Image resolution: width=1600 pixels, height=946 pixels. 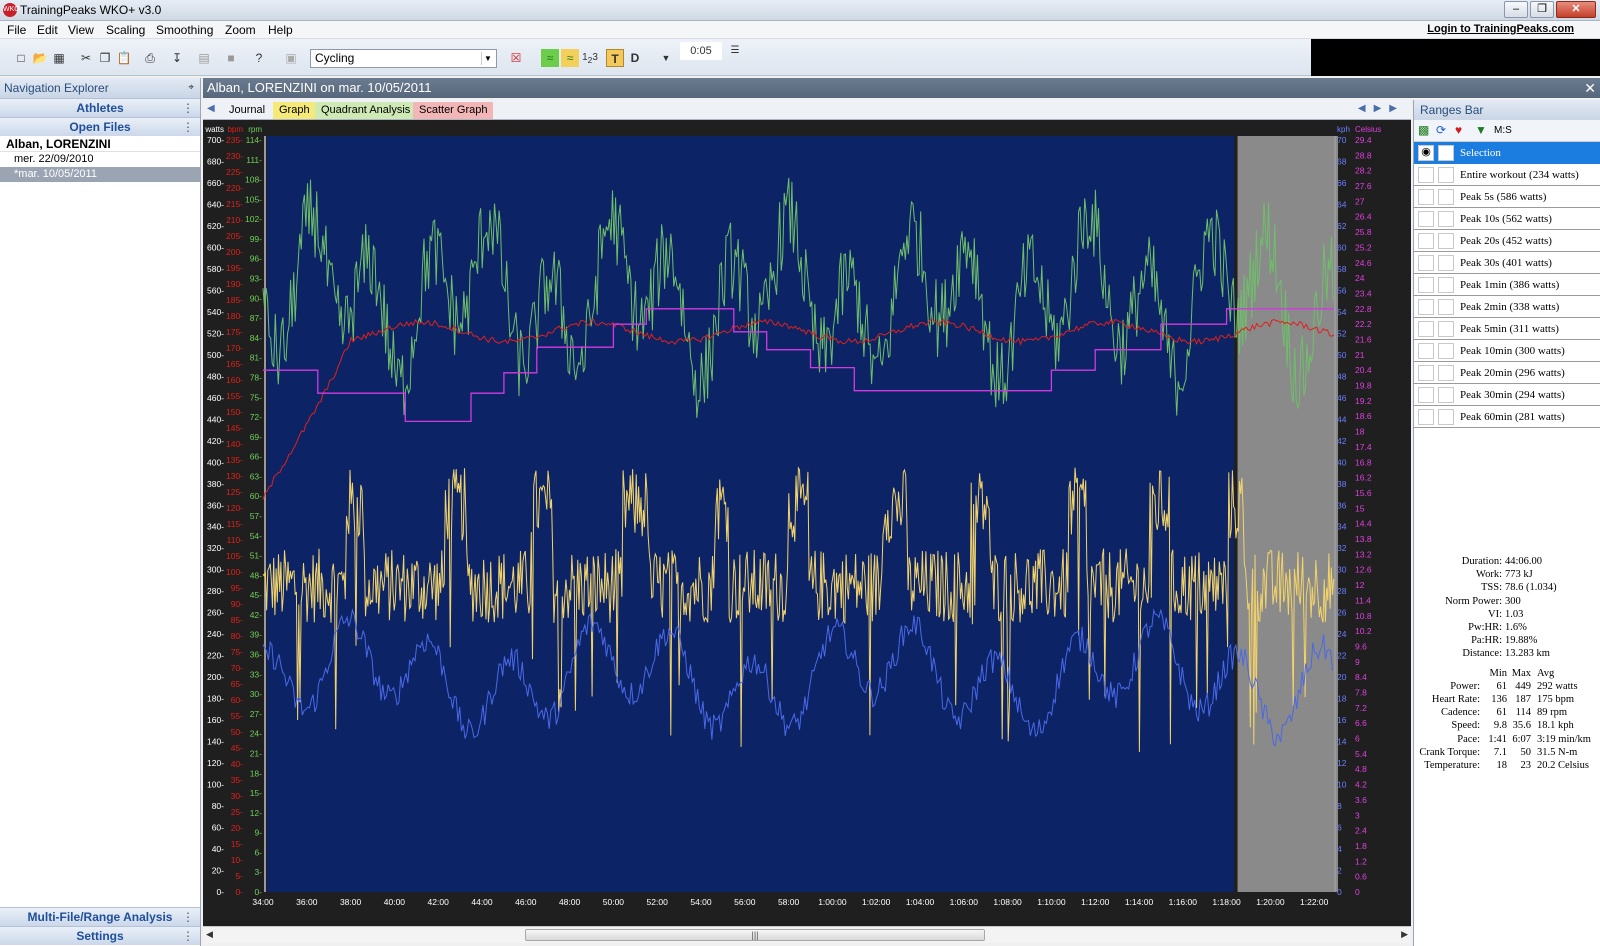 I want to click on athlete-name: Alban, LORENZINI, so click(x=100, y=144).